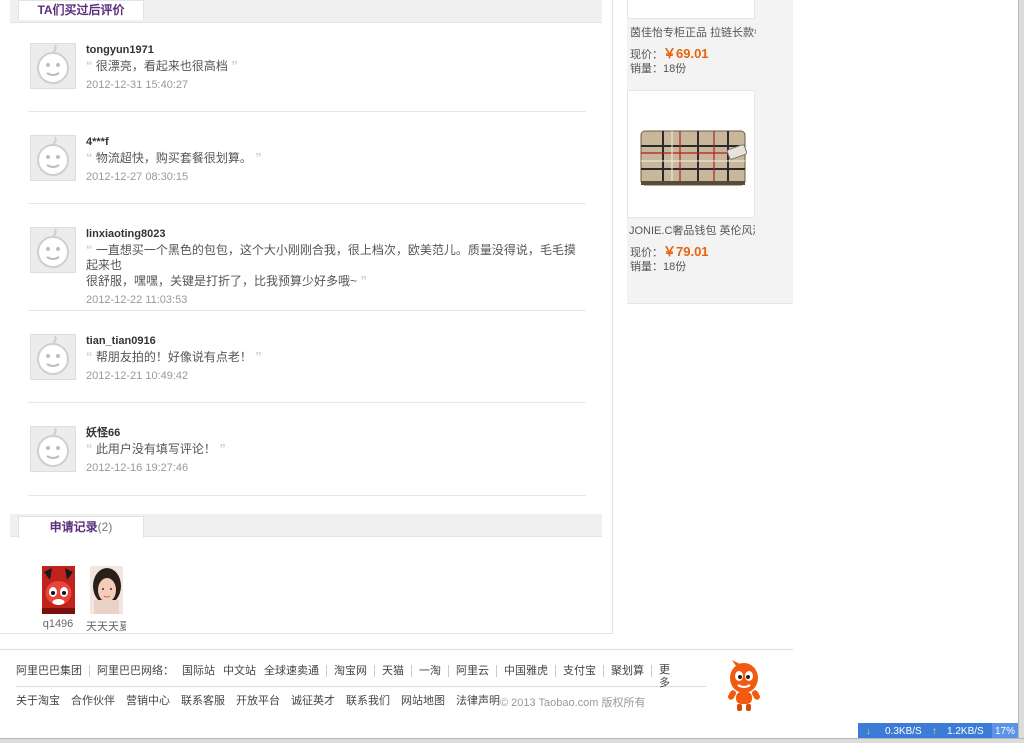 The width and height of the screenshot is (1024, 743). I want to click on review-text: “ 很漂亮，看起来也很高档 ”, so click(336, 66).